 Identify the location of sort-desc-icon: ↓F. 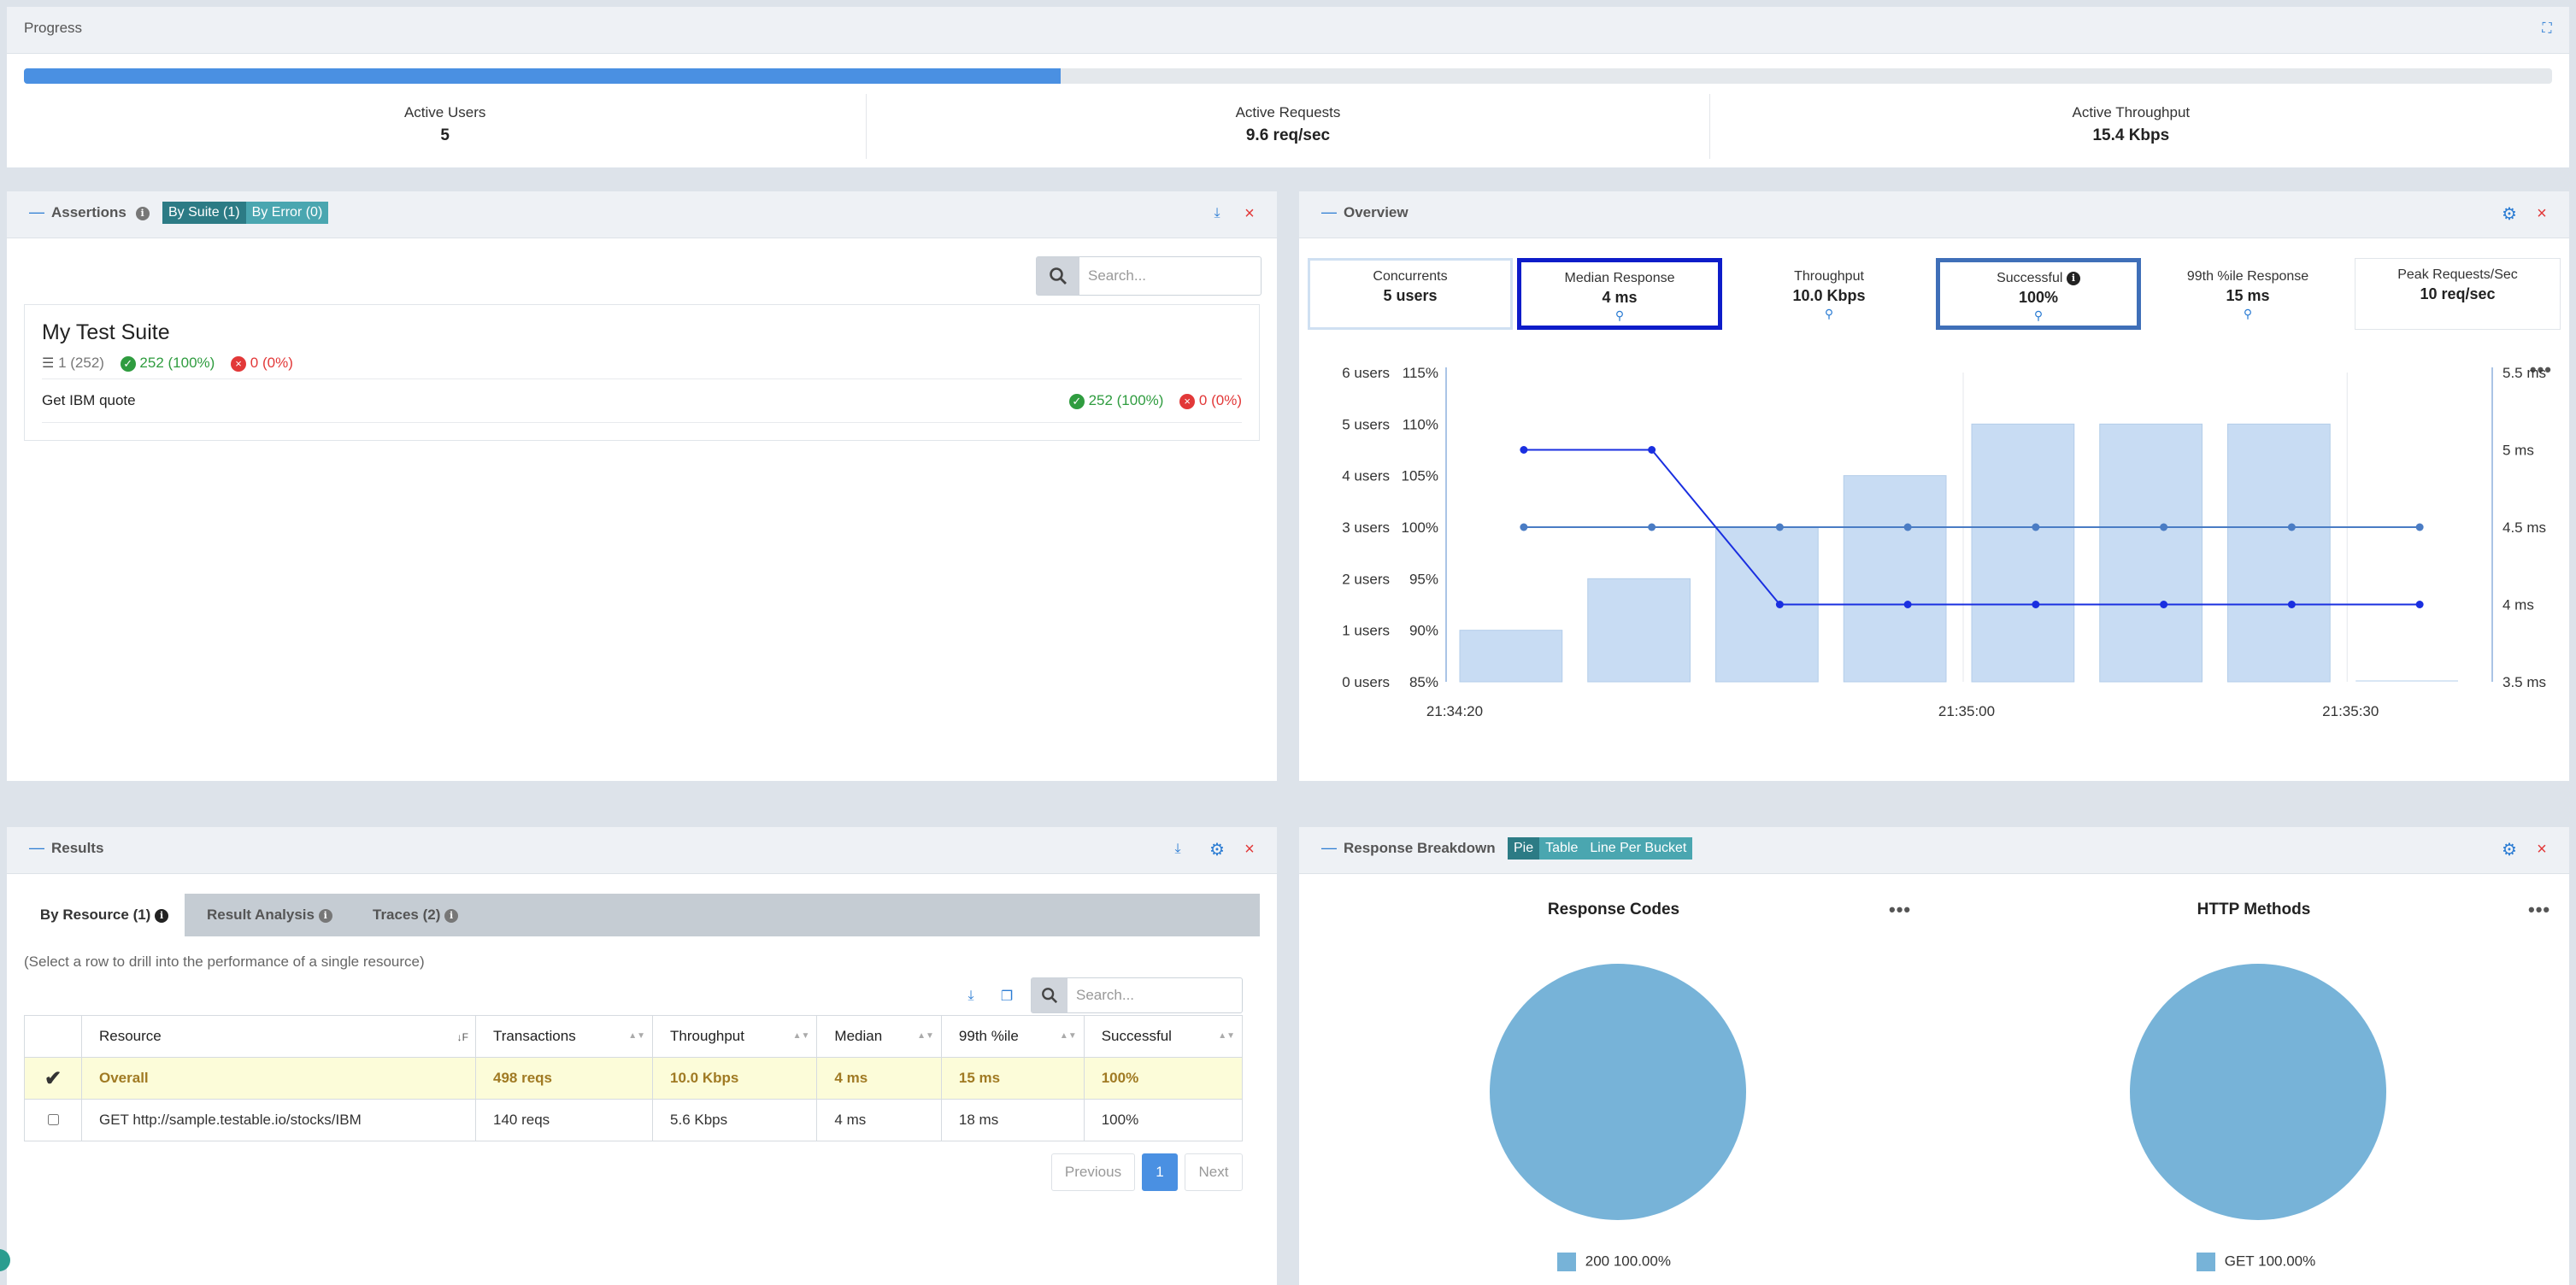
(462, 1037).